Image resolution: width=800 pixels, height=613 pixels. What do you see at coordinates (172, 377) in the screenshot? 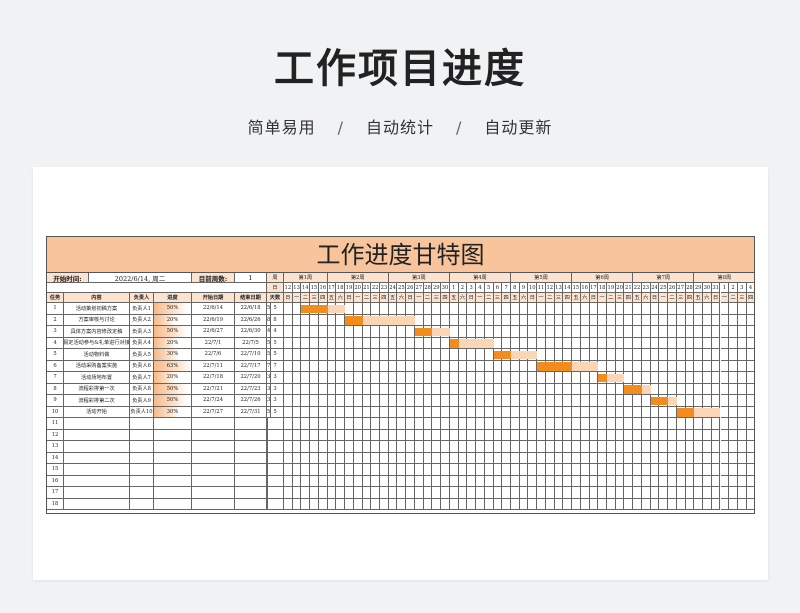
I see `progress-value: 20%` at bounding box center [172, 377].